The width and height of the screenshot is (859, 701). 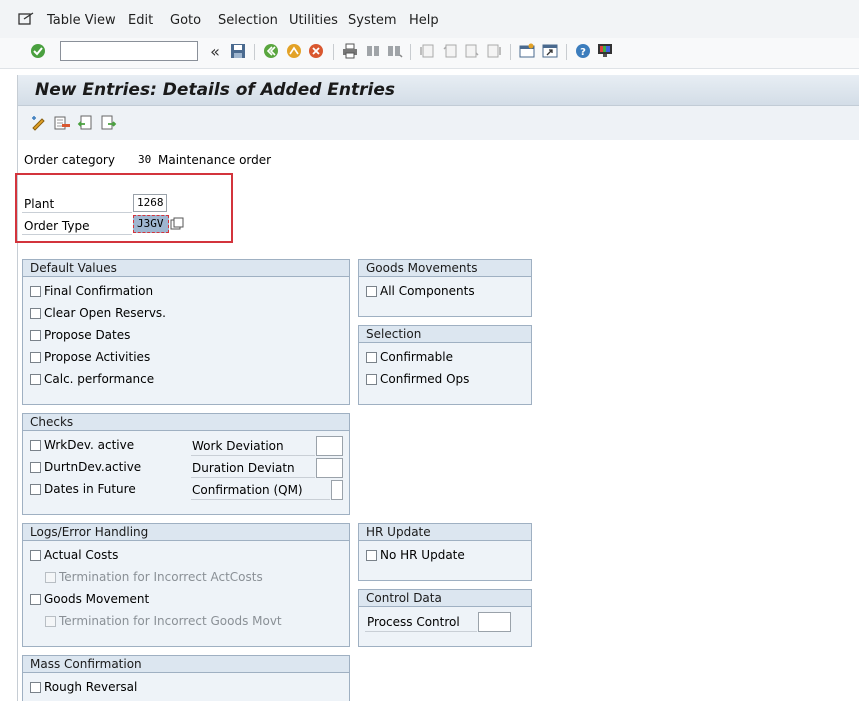 I want to click on cancel-icon, so click(x=316, y=51).